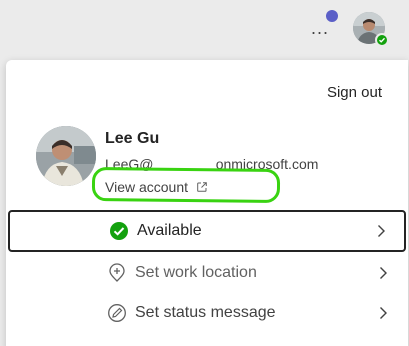 This screenshot has width=409, height=346. Describe the element at coordinates (207, 231) in the screenshot. I see `status-available-item: Available` at that location.